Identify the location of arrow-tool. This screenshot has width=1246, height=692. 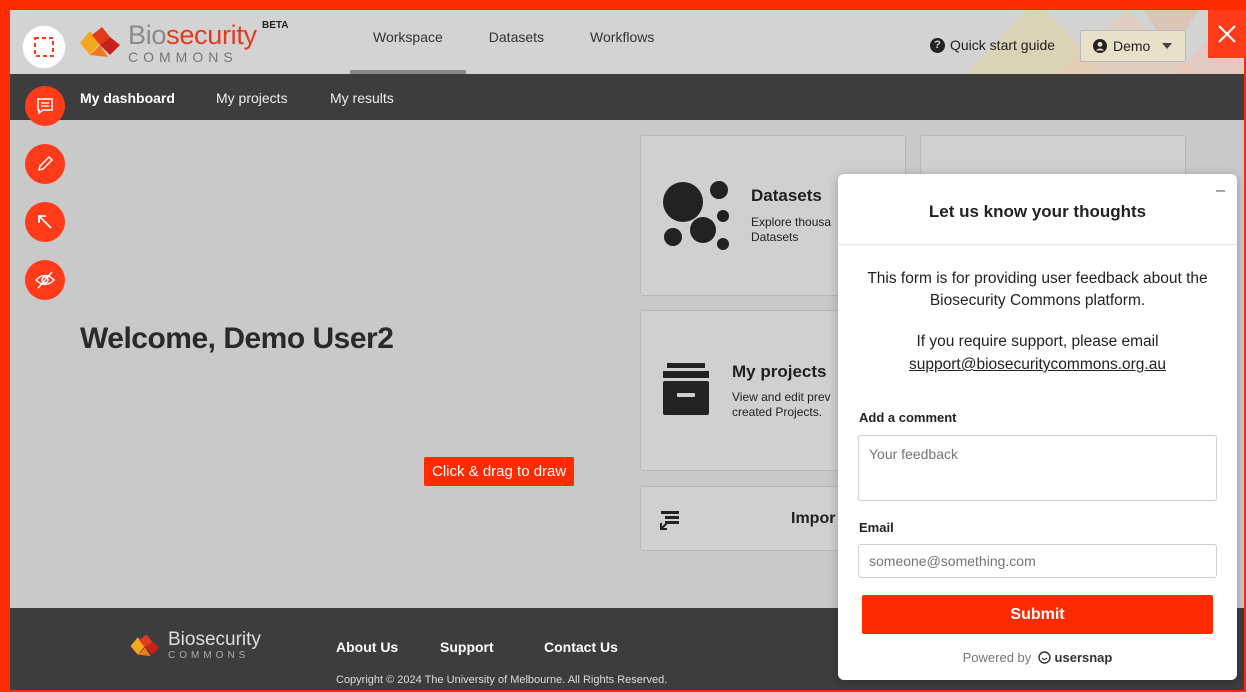
(45, 222).